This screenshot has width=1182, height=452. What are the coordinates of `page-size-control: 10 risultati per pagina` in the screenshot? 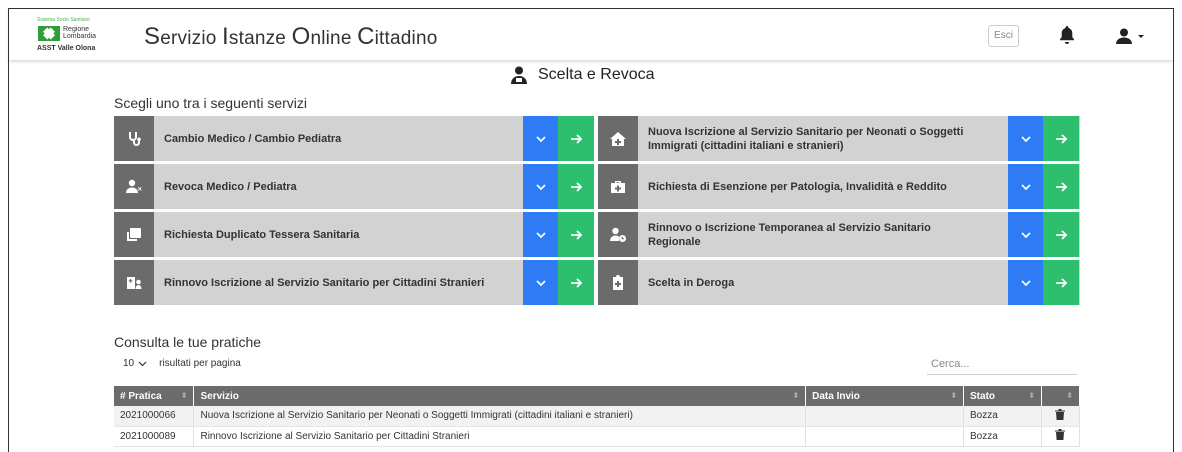 It's located at (182, 363).